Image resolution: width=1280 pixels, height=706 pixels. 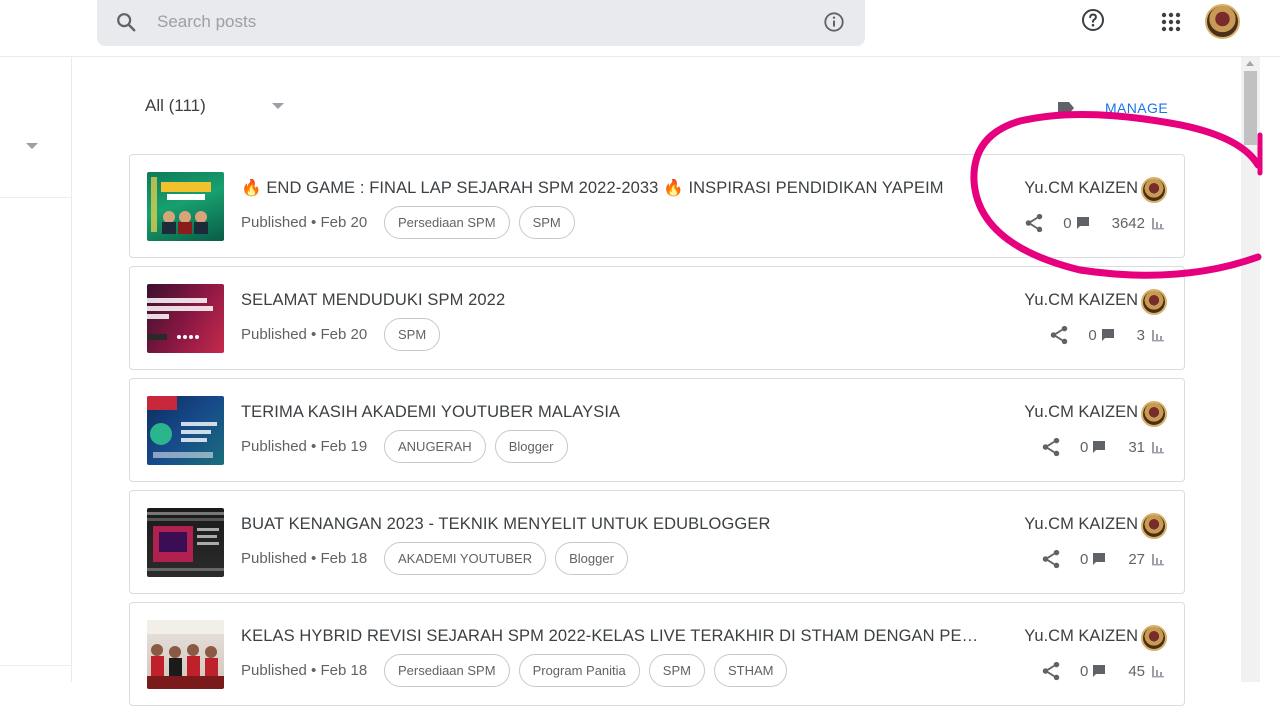 I want to click on post-title: TERIMA KASIH AKADEMI YOUTUBER MALAYSIA, so click(x=611, y=412).